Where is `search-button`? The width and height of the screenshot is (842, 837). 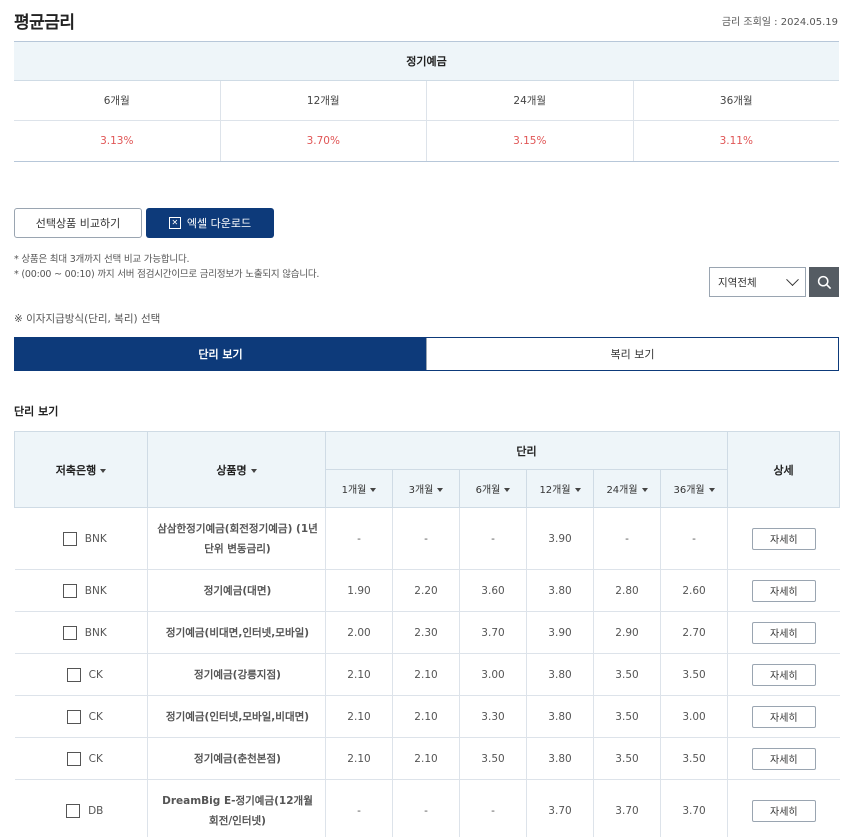 search-button is located at coordinates (824, 282).